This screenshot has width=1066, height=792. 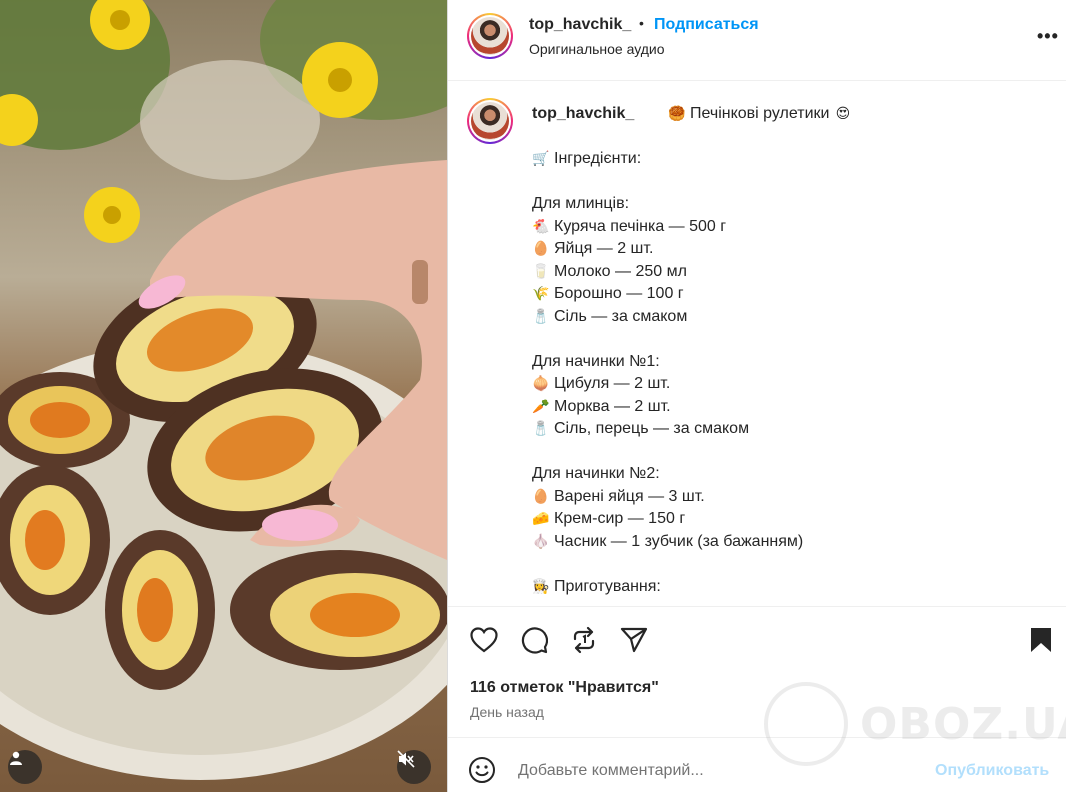 What do you see at coordinates (406, 759) in the screenshot?
I see `speaker-muted-icon` at bounding box center [406, 759].